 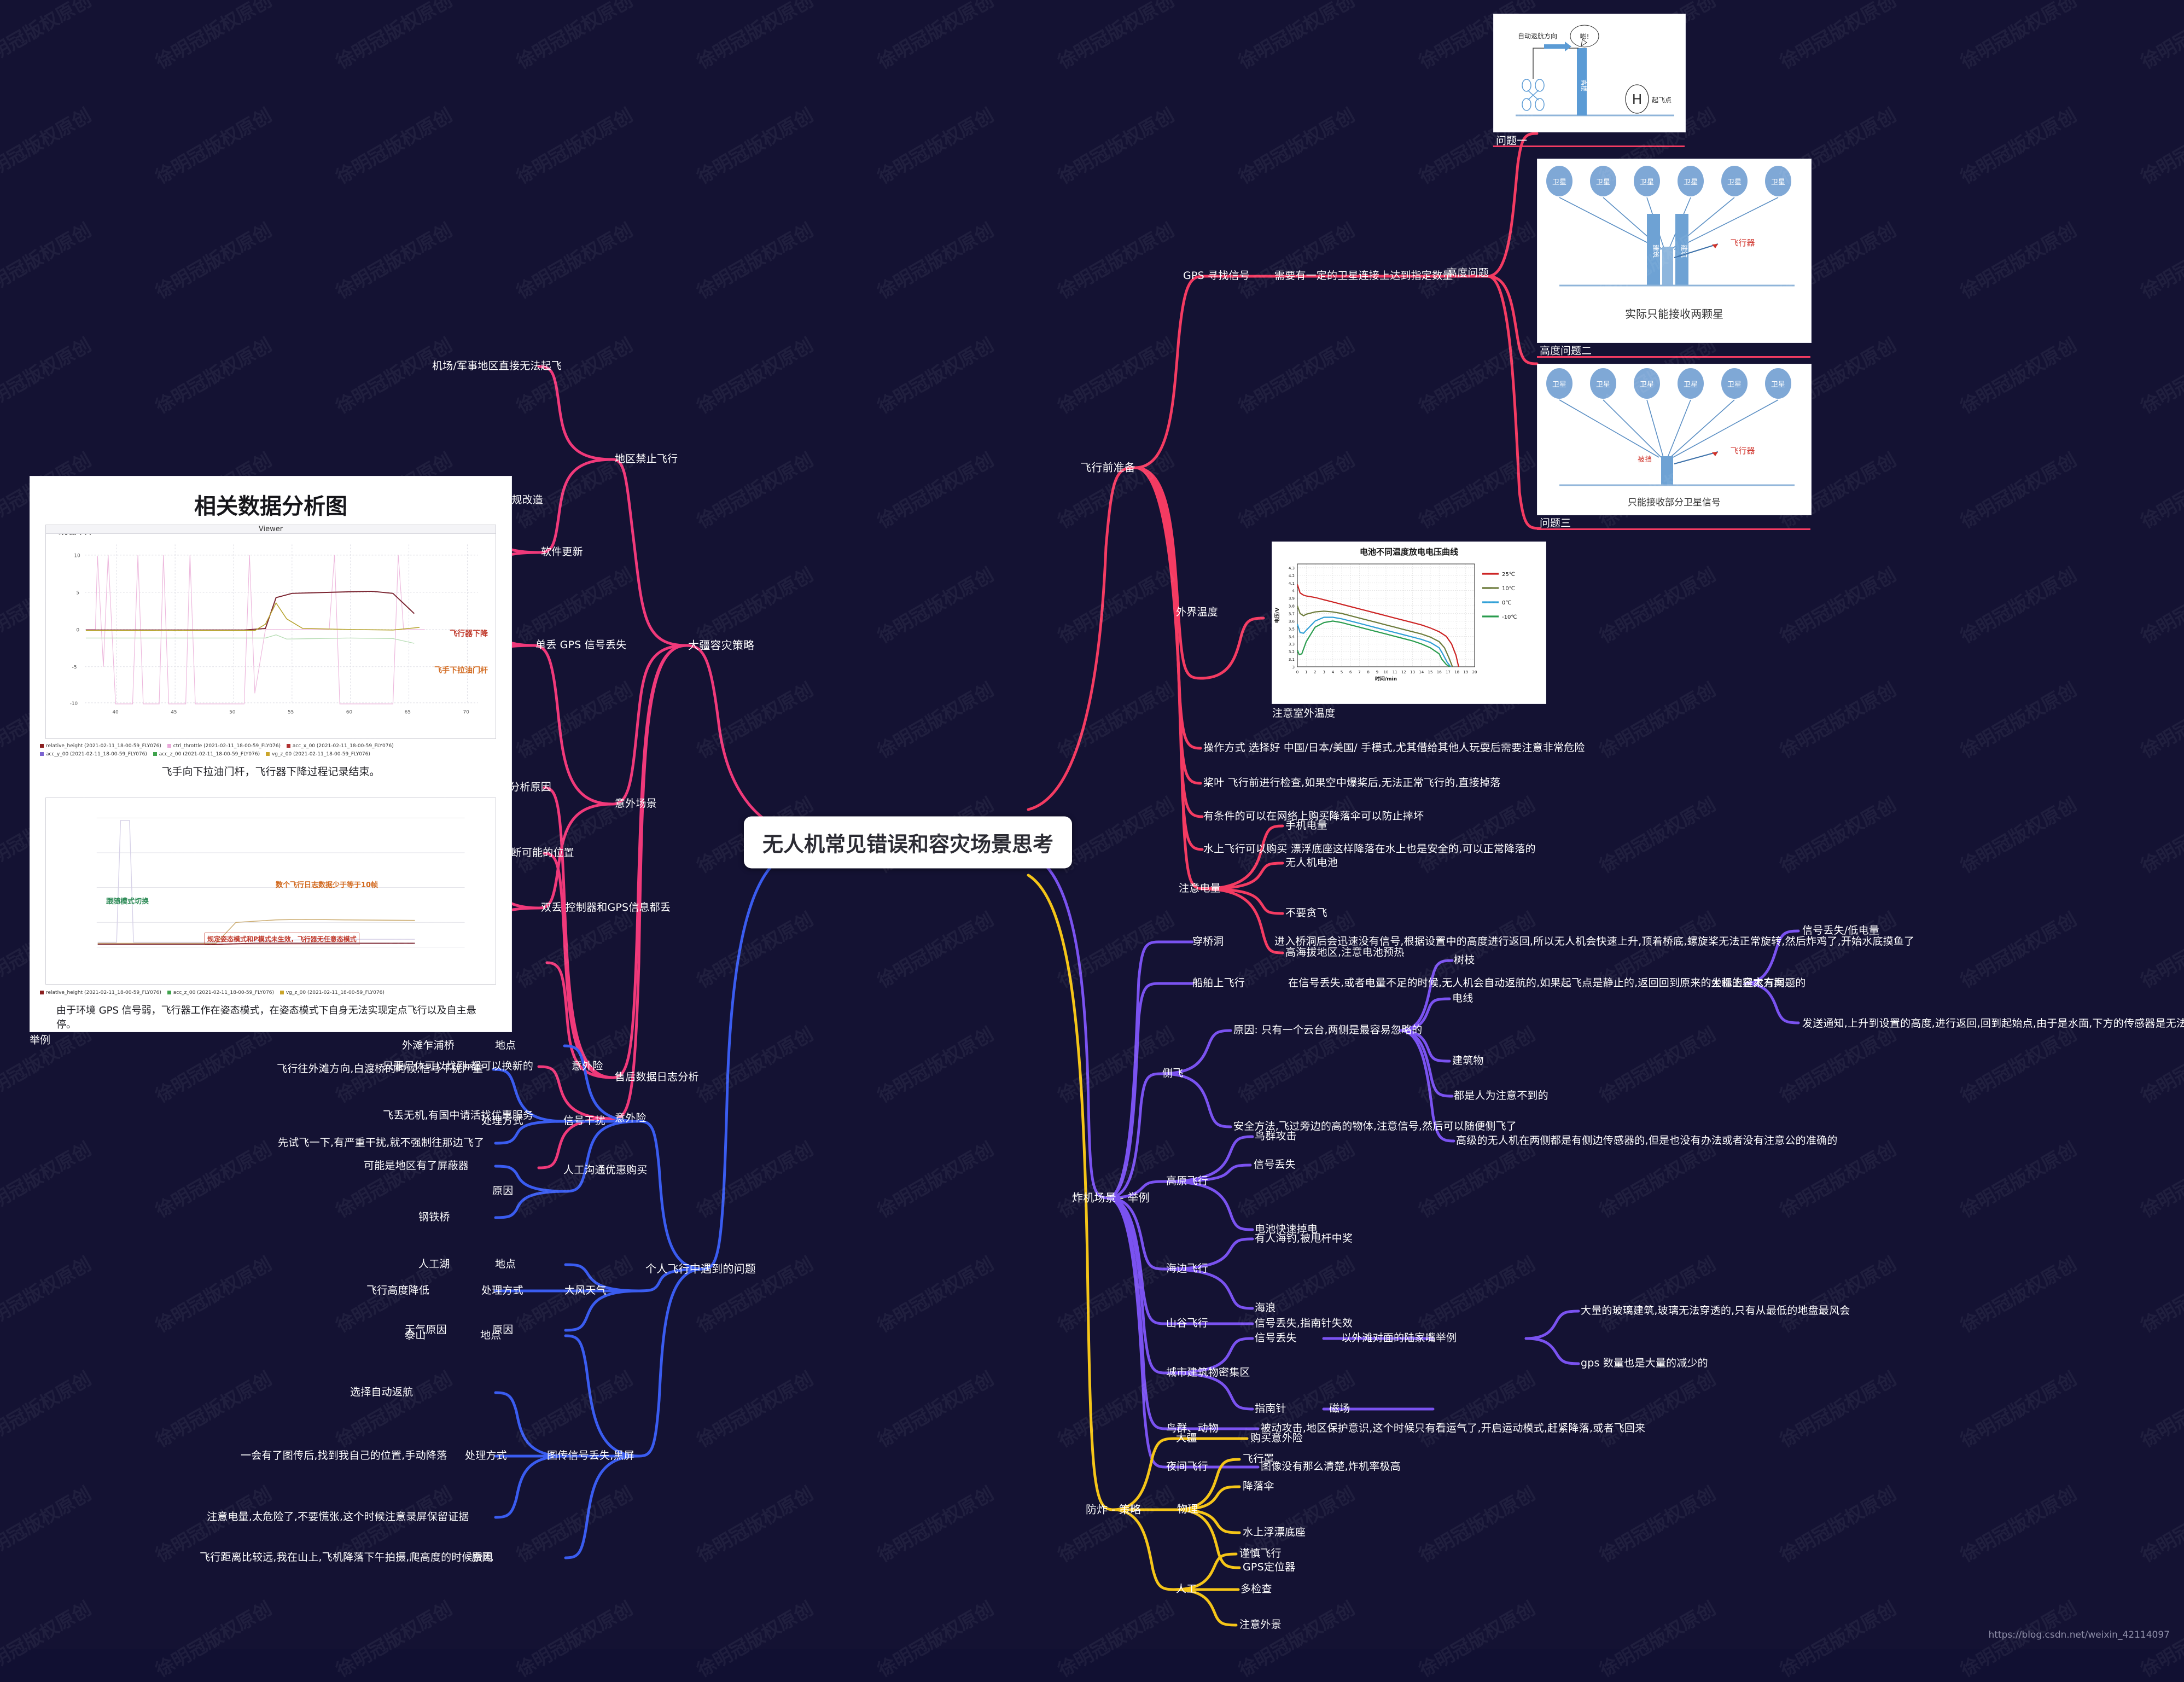 I want to click on node-manual-negotiation: 人工沟通优惠购买, so click(x=605, y=1170).